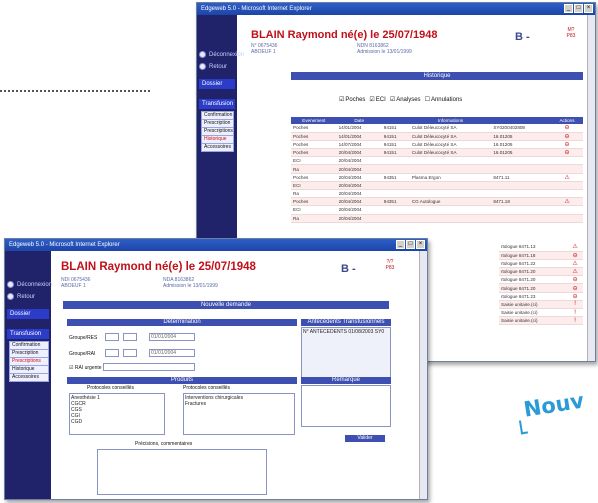 The width and height of the screenshot is (598, 503). Describe the element at coordinates (443, 99) in the screenshot. I see `filter-annulations: Annulations` at that location.